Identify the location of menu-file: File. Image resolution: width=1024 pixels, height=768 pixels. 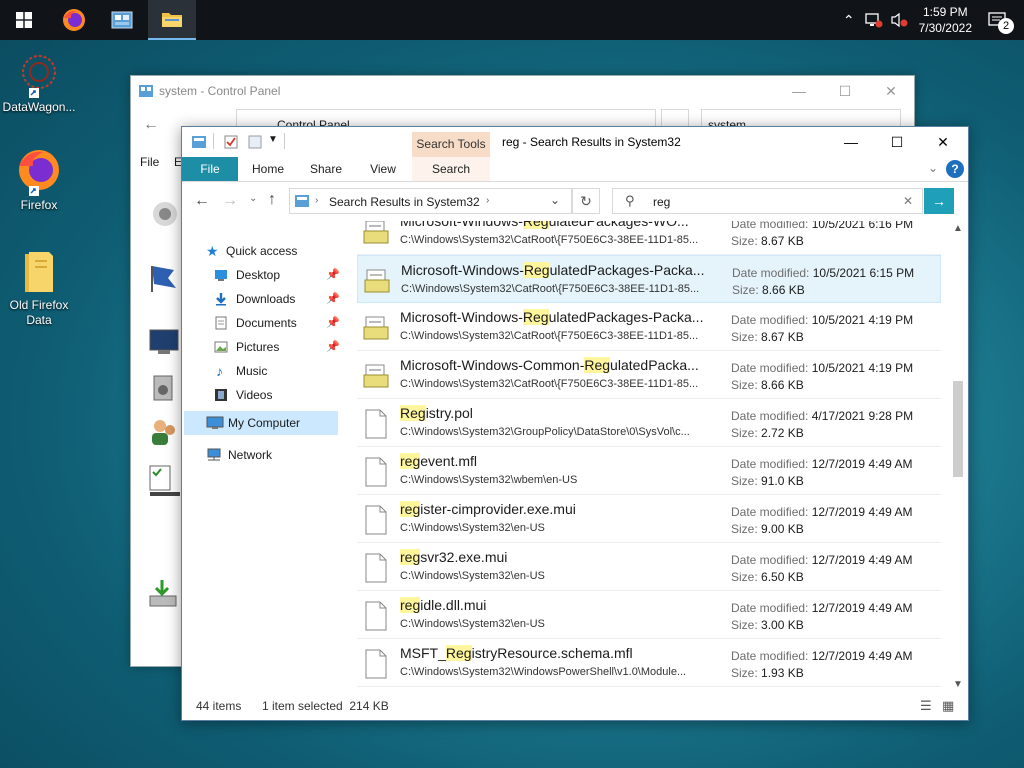
(149, 162).